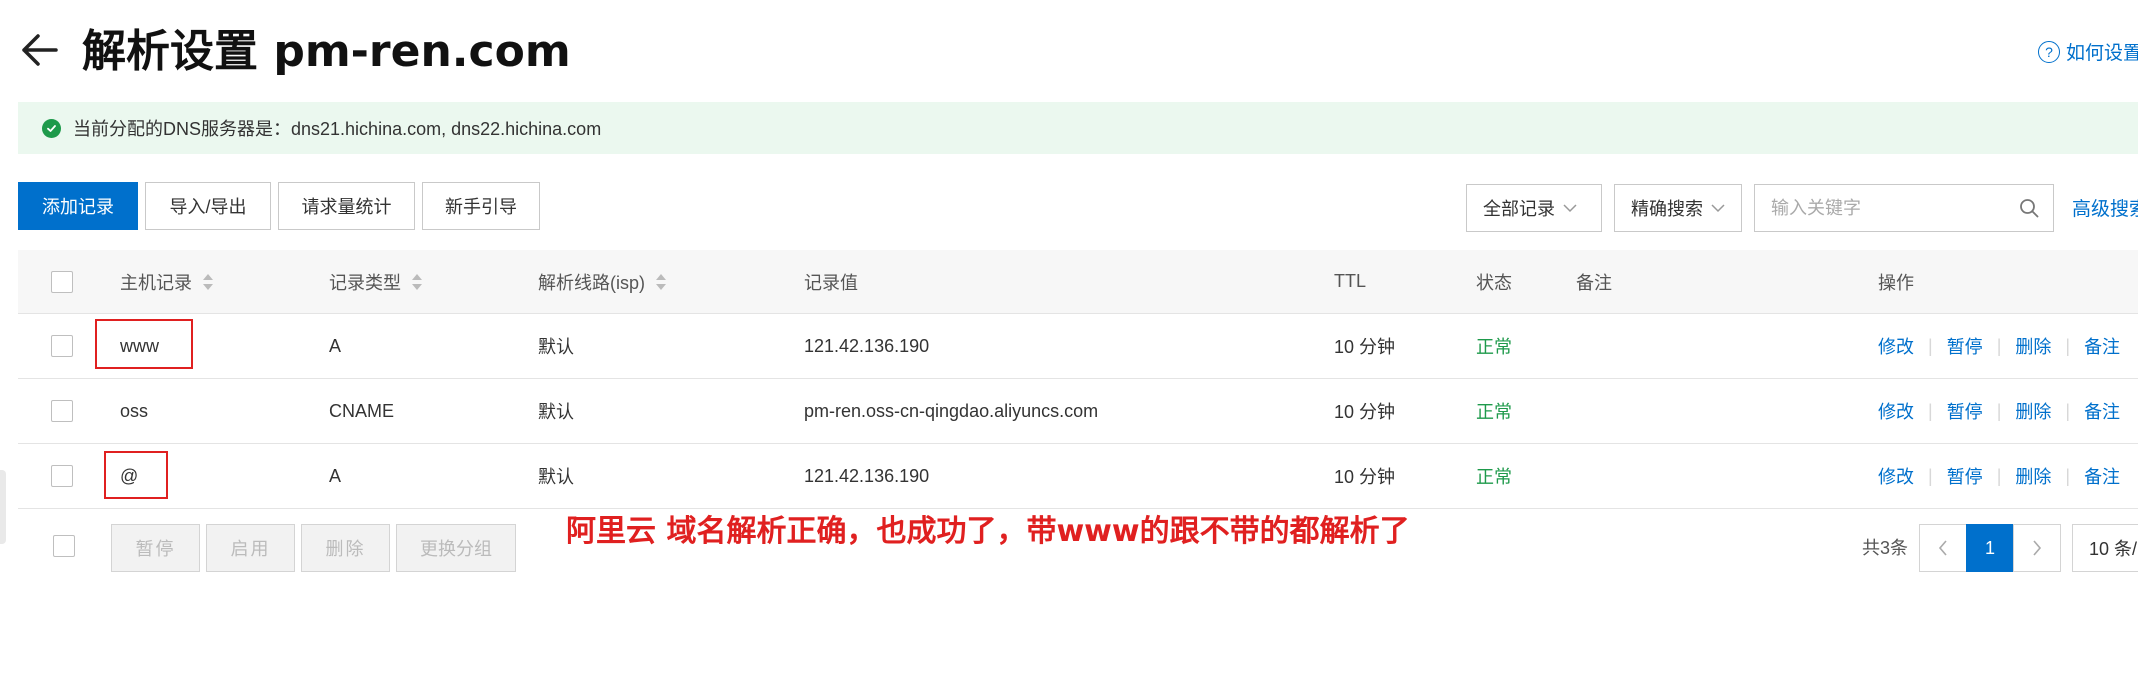 This screenshot has height=690, width=2138. I want to click on column-host-label: 主机记录, so click(156, 282).